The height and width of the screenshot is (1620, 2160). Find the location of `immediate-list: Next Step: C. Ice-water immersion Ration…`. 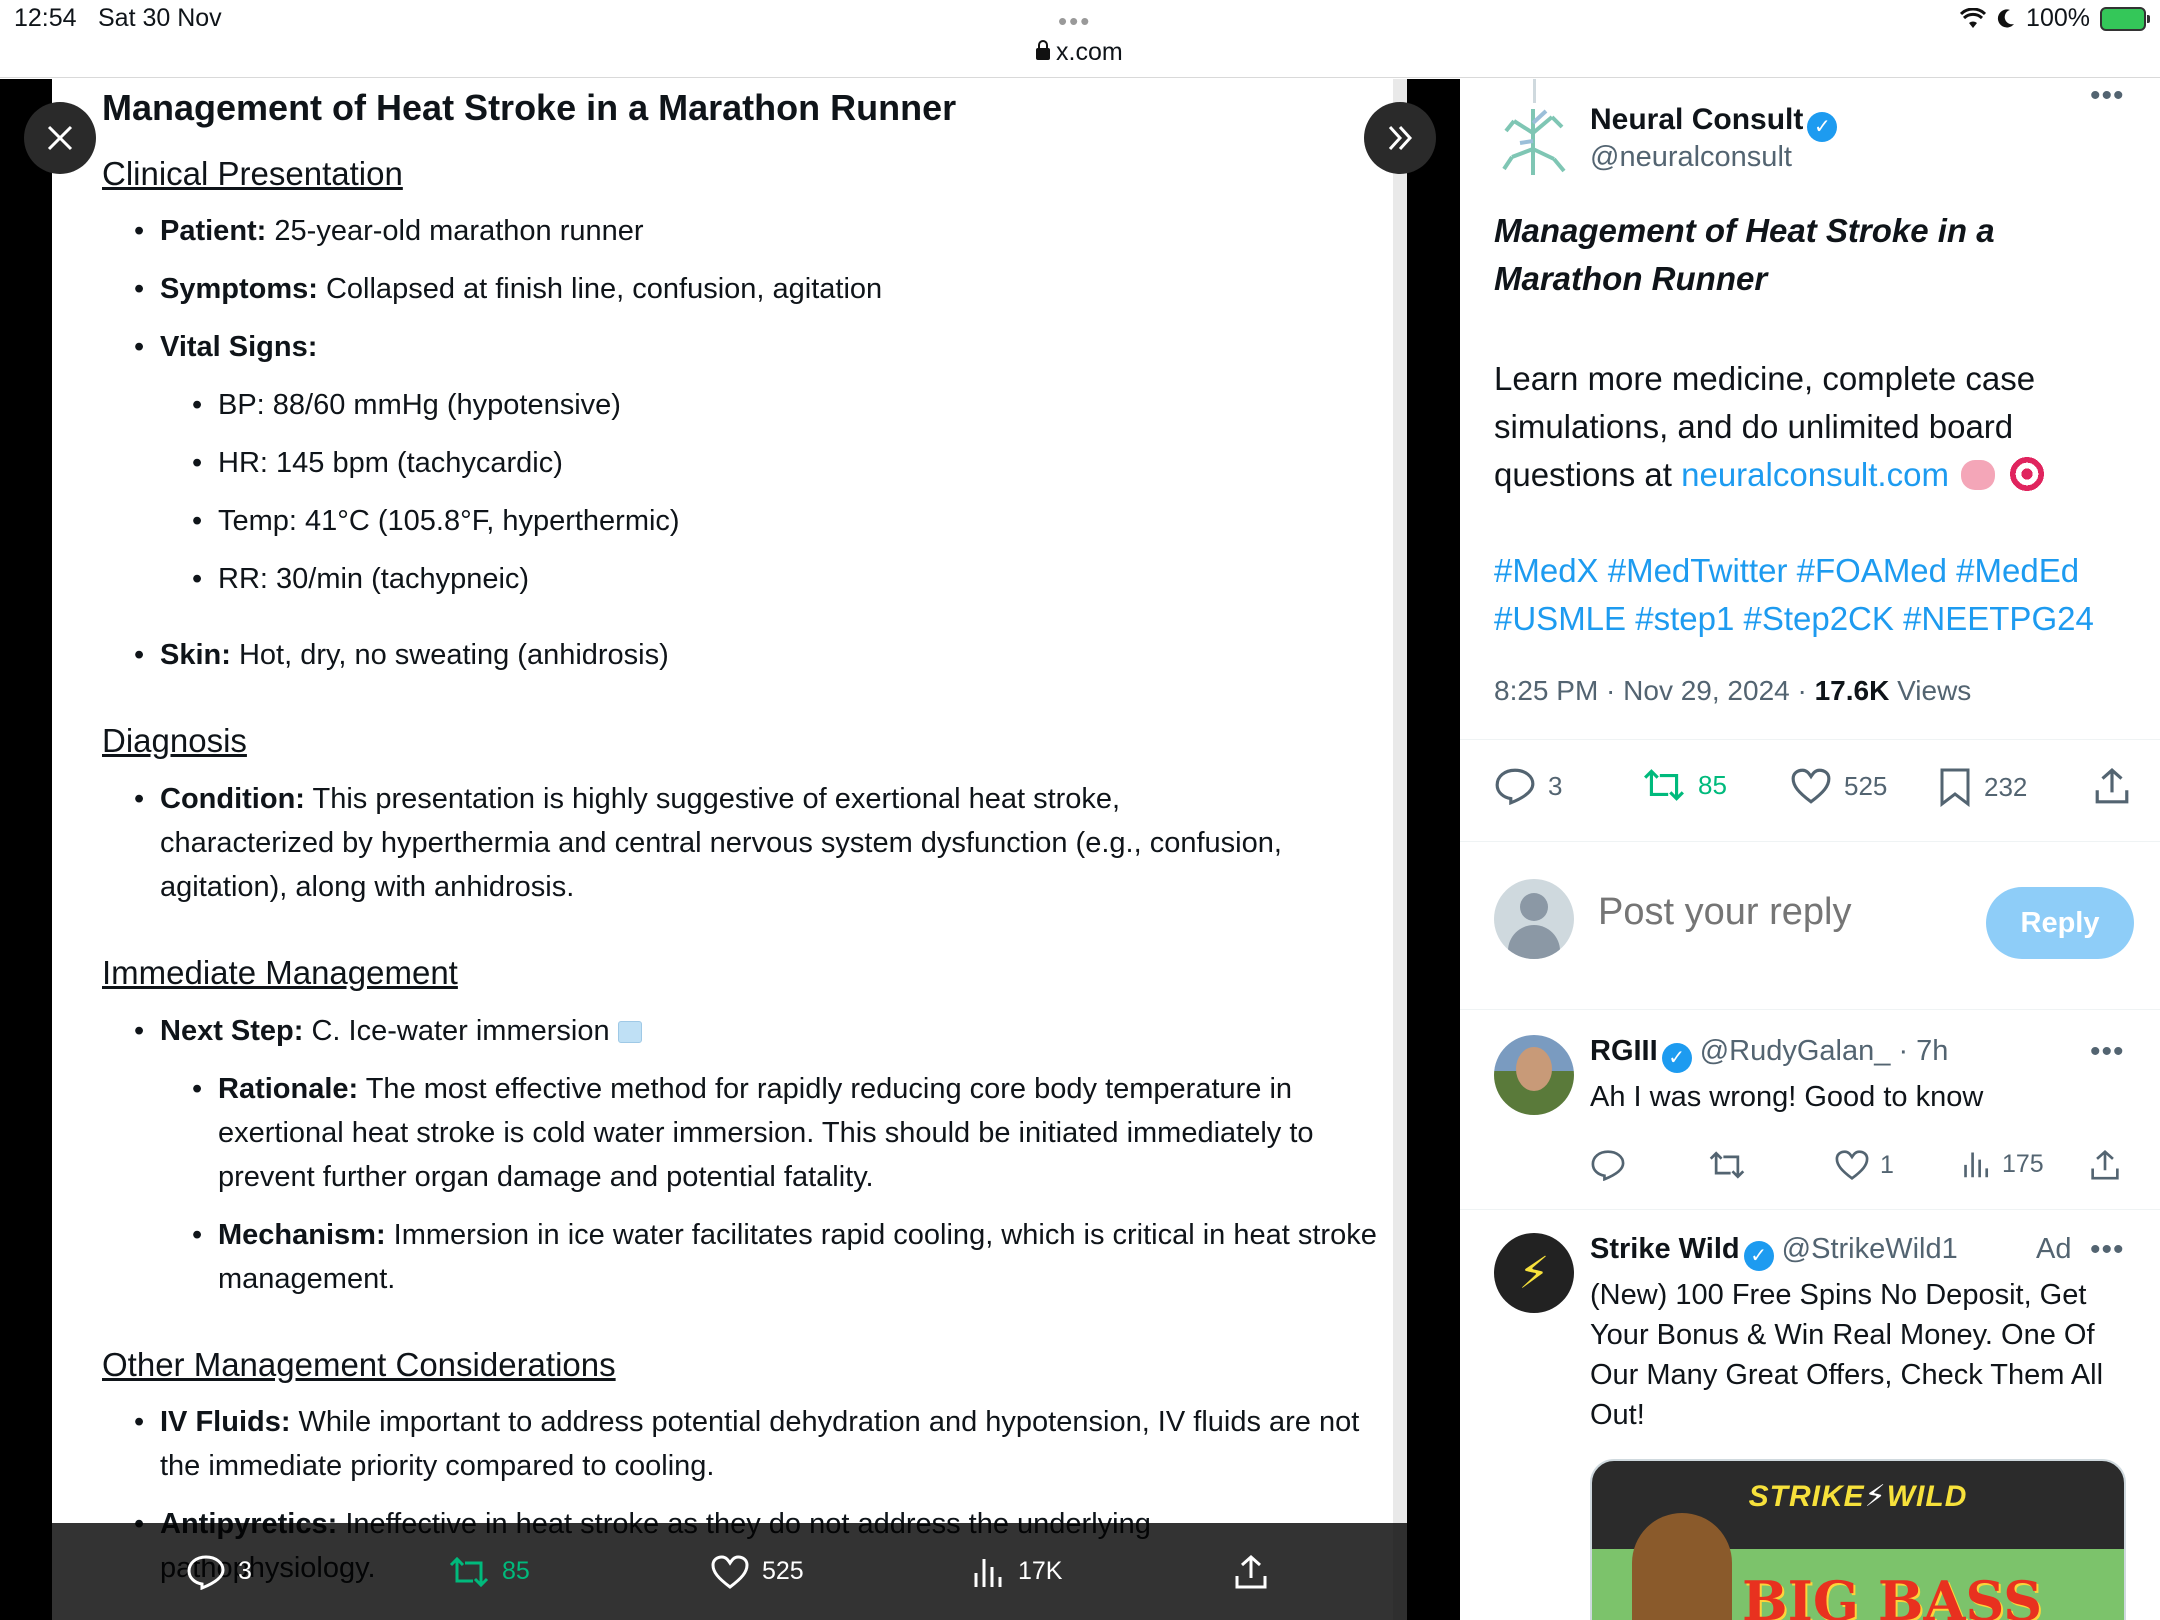

immediate-list: Next Step: C. Ice-water immersion Ration… is located at coordinates (754, 1155).